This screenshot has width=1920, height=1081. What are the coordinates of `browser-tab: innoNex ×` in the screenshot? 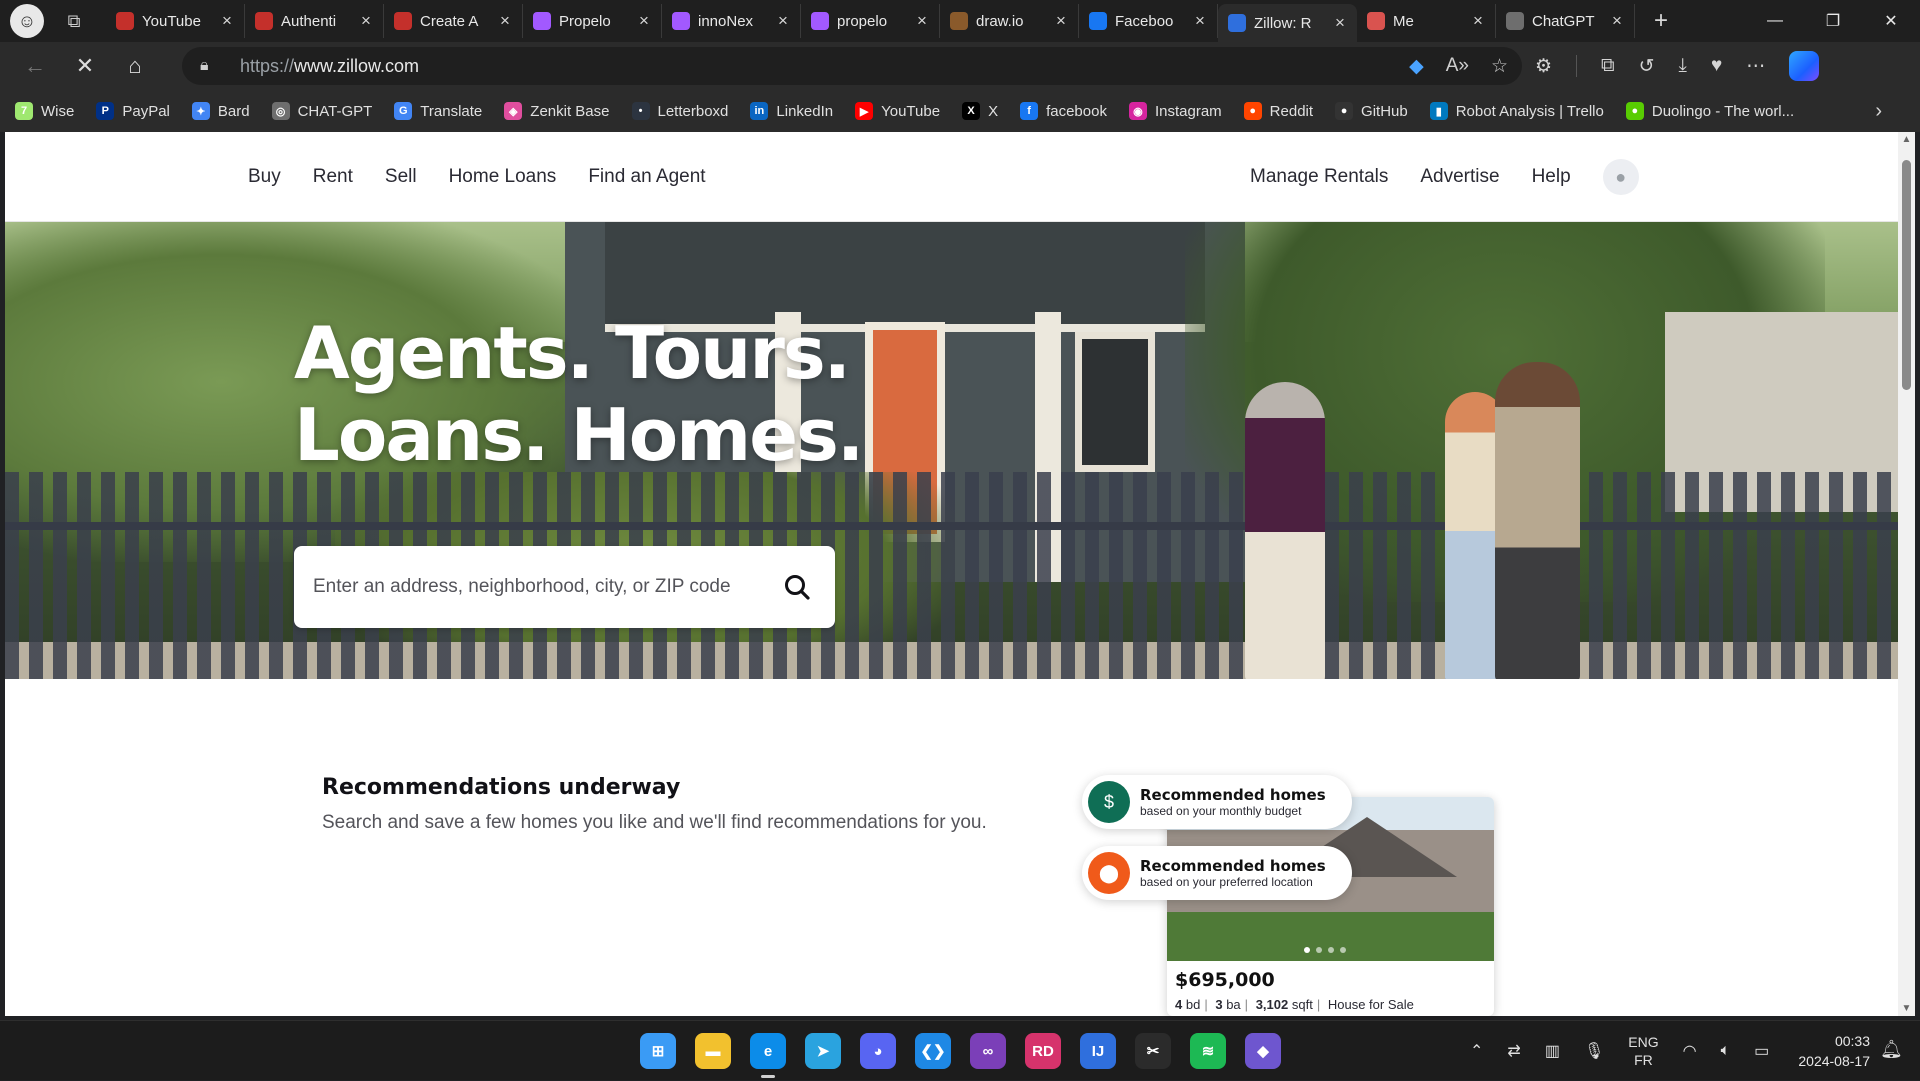 It's located at (731, 21).